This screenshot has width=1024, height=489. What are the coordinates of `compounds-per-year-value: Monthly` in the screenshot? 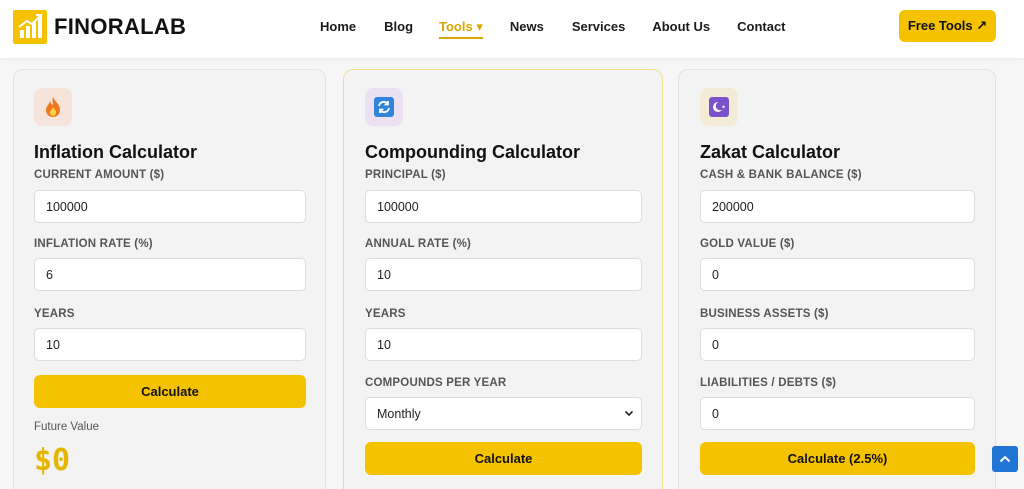 It's located at (399, 413).